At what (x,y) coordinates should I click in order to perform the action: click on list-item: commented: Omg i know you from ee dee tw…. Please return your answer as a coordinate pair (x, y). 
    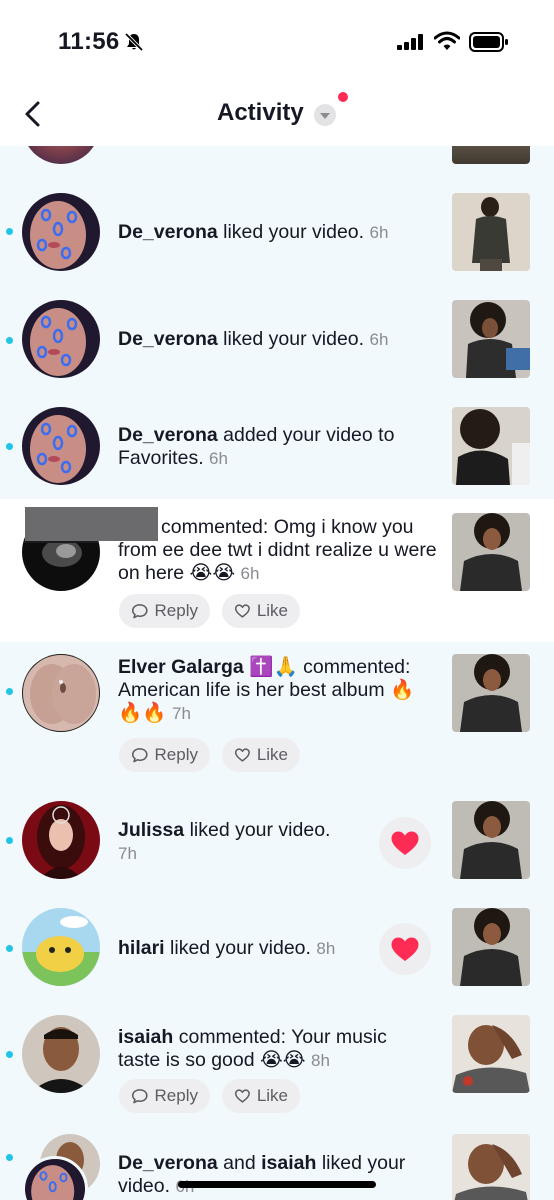
    Looking at the image, I should click on (277, 570).